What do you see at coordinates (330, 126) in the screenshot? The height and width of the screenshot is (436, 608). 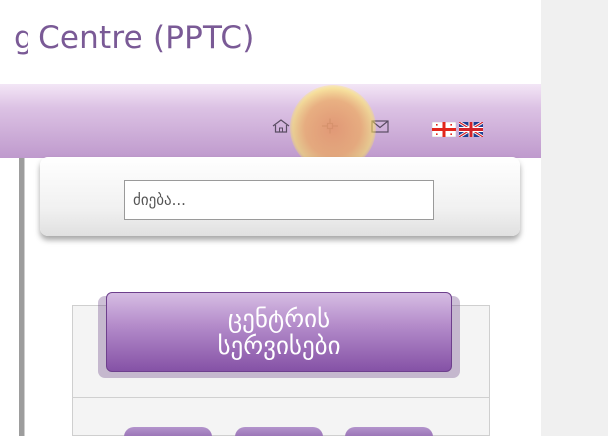 I see `sitemap-icon` at bounding box center [330, 126].